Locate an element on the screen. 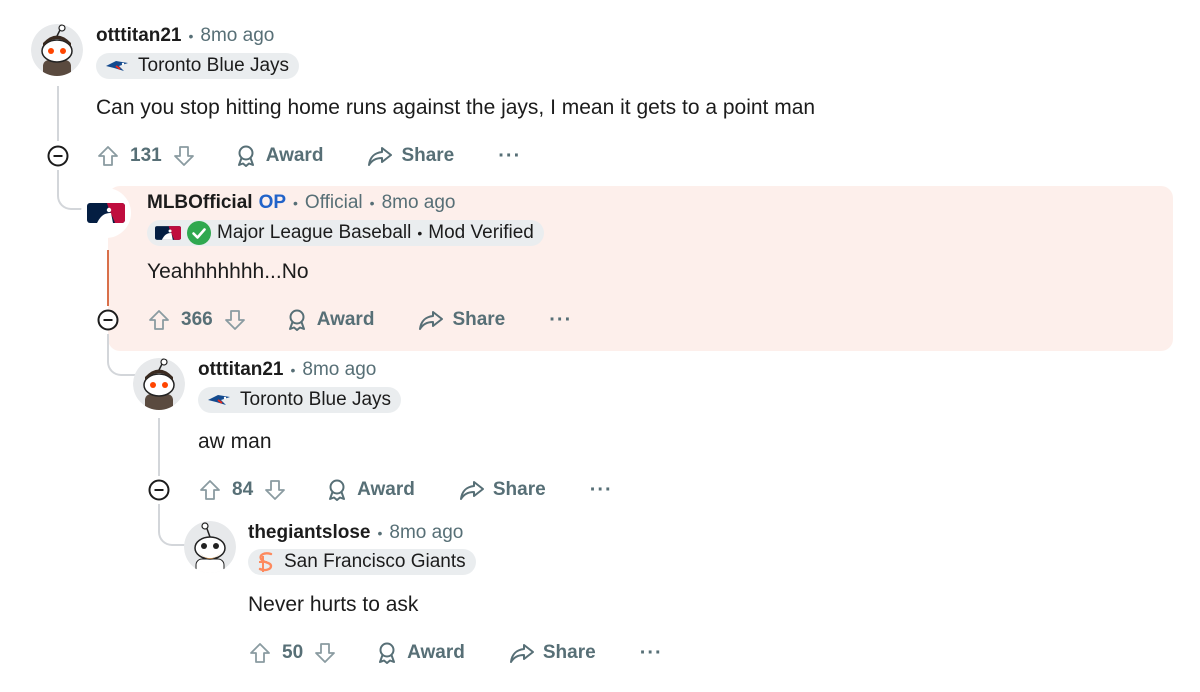 The height and width of the screenshot is (692, 1200). comment-actions: 131 Award Share ··· is located at coordinates (308, 156).